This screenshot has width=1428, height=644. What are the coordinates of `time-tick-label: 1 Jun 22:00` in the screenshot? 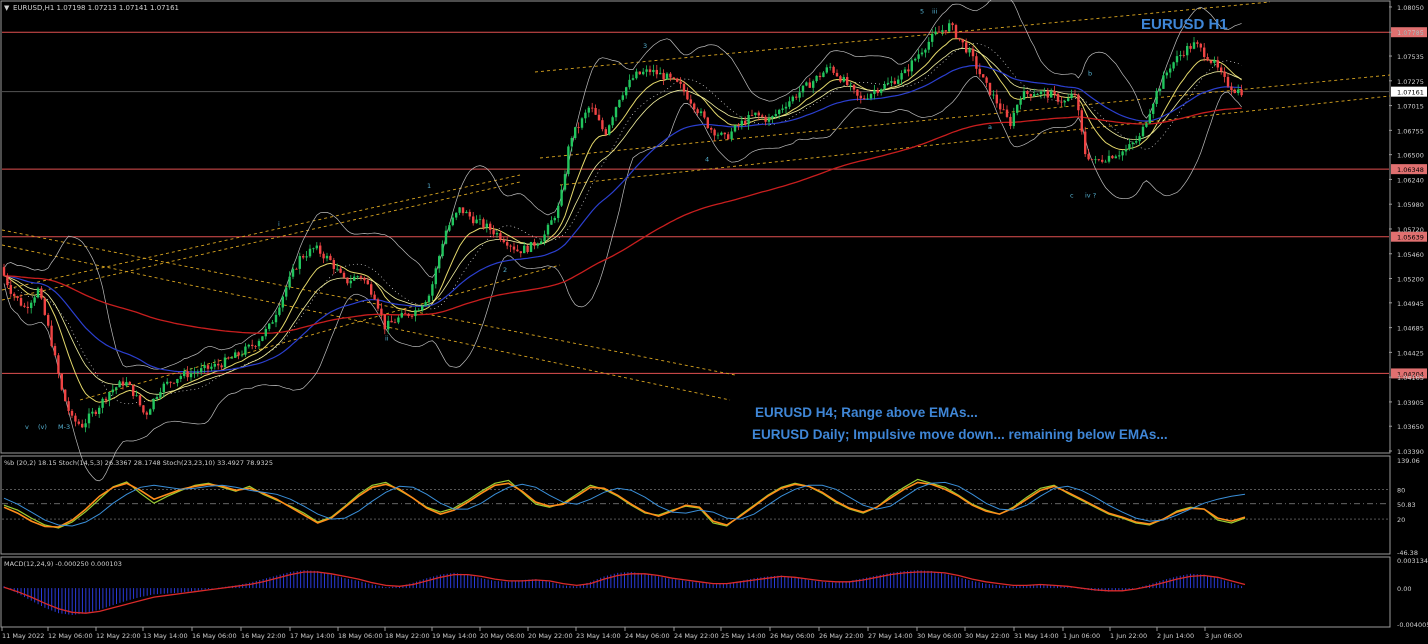 It's located at (1128, 636).